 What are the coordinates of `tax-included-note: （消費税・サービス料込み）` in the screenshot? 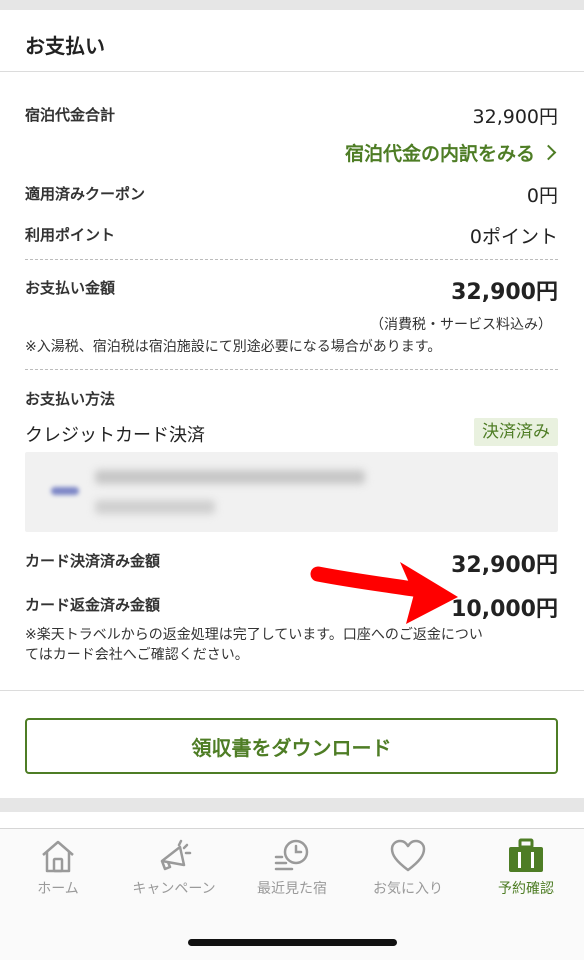 It's located at (461, 325).